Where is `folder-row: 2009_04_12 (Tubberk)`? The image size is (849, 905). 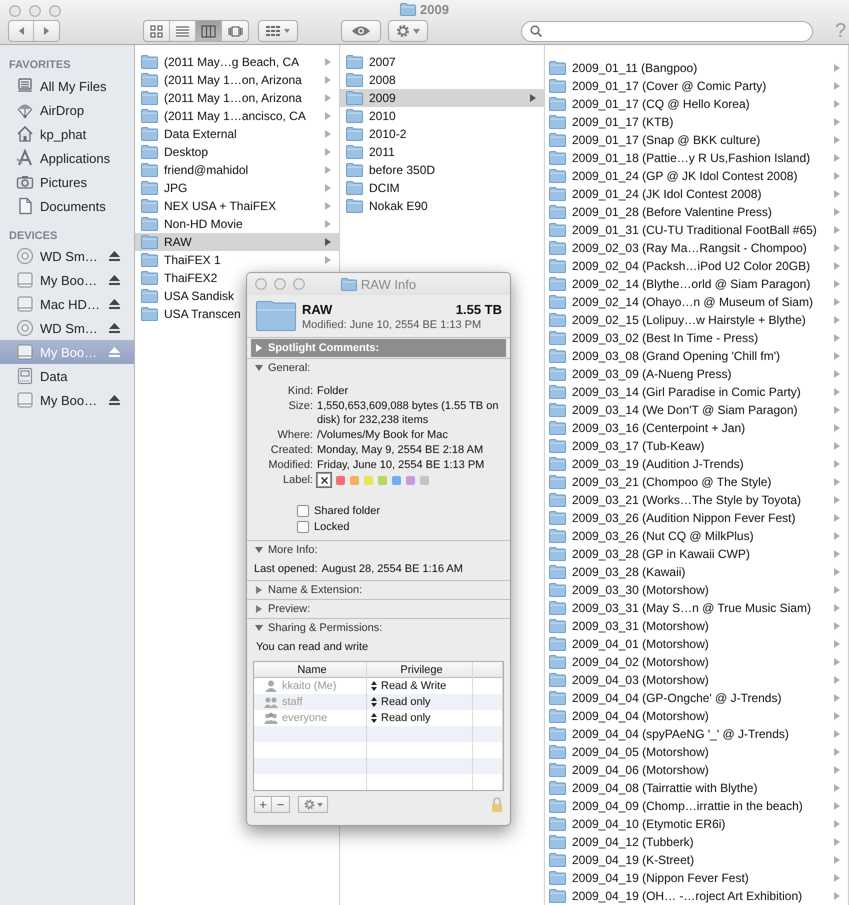 folder-row: 2009_04_12 (Tubberk) is located at coordinates (696, 842).